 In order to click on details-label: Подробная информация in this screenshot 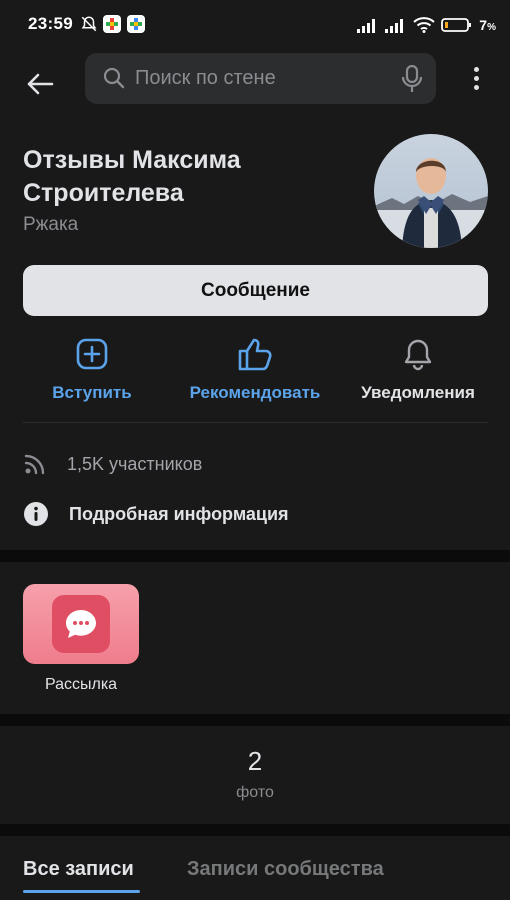, I will do `click(179, 513)`.